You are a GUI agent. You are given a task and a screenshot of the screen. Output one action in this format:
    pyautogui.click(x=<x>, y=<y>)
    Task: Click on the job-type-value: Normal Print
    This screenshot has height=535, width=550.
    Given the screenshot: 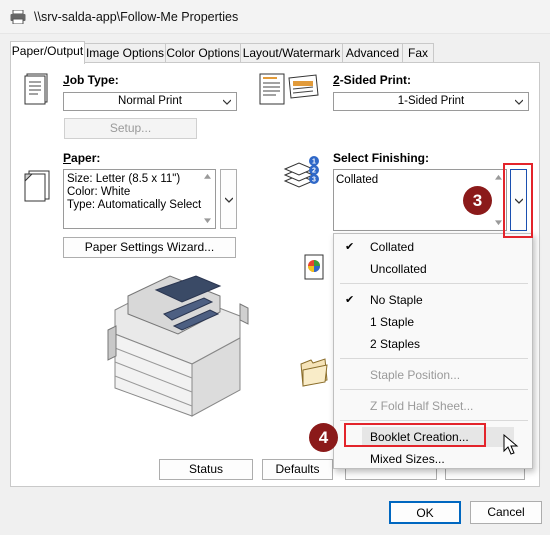 What is the action you would take?
    pyautogui.click(x=150, y=101)
    